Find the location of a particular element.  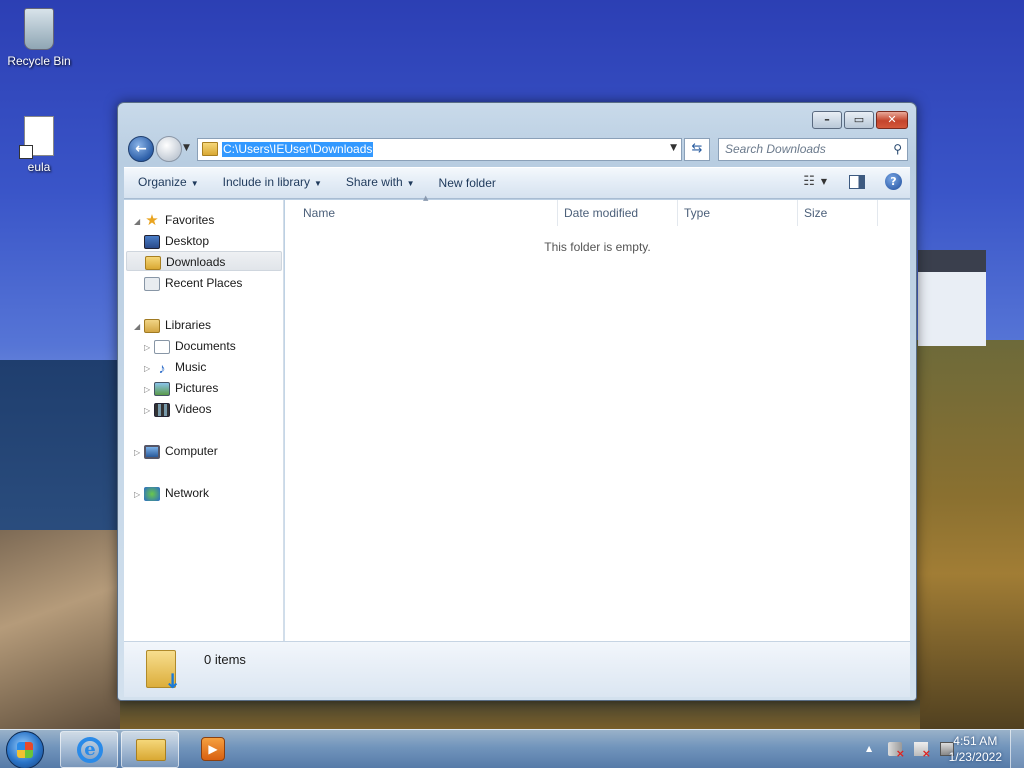

nav-label: Pictures is located at coordinates (197, 388).